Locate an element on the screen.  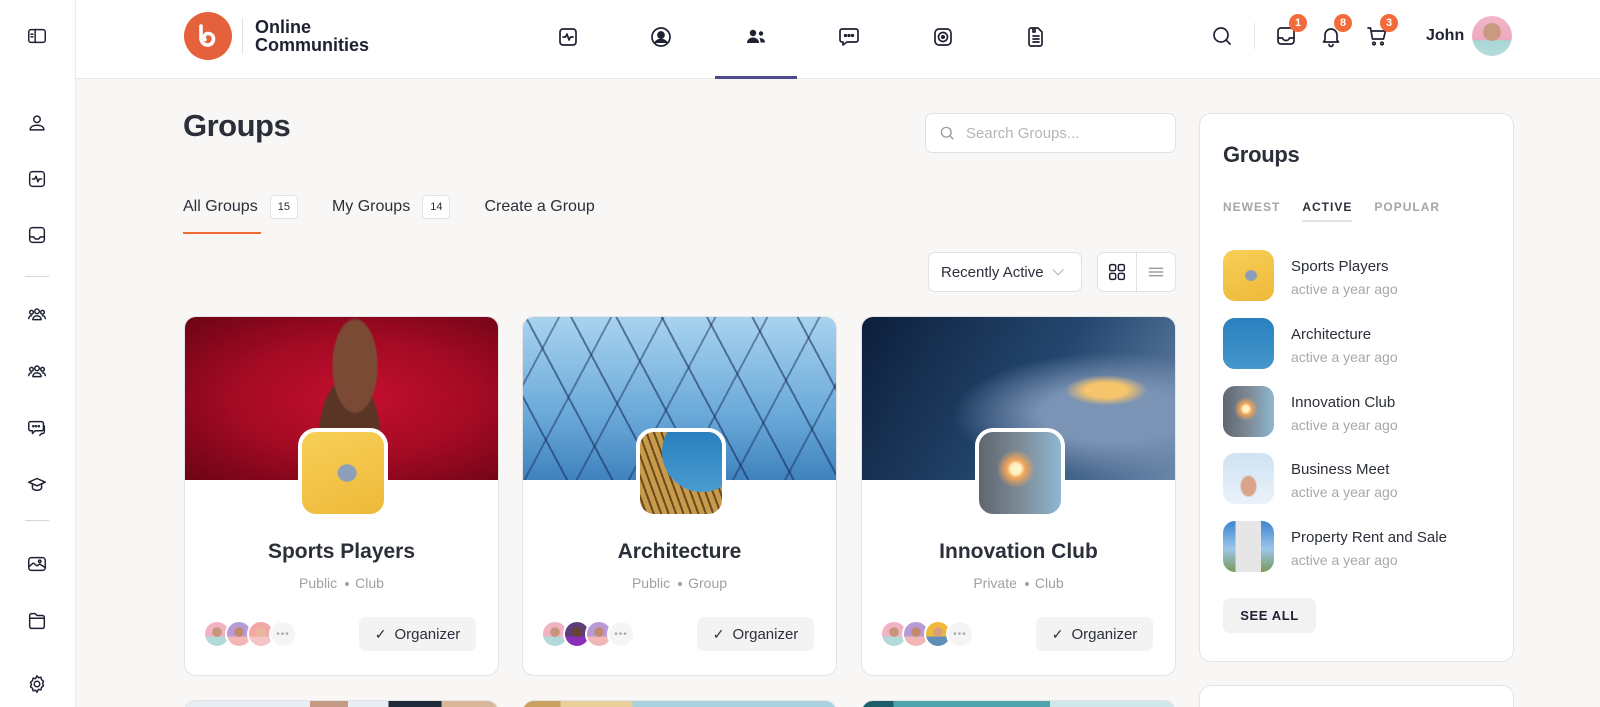
widget-tabs: NEWEST ACTIVE POPULAR is located at coordinates (1342, 211).